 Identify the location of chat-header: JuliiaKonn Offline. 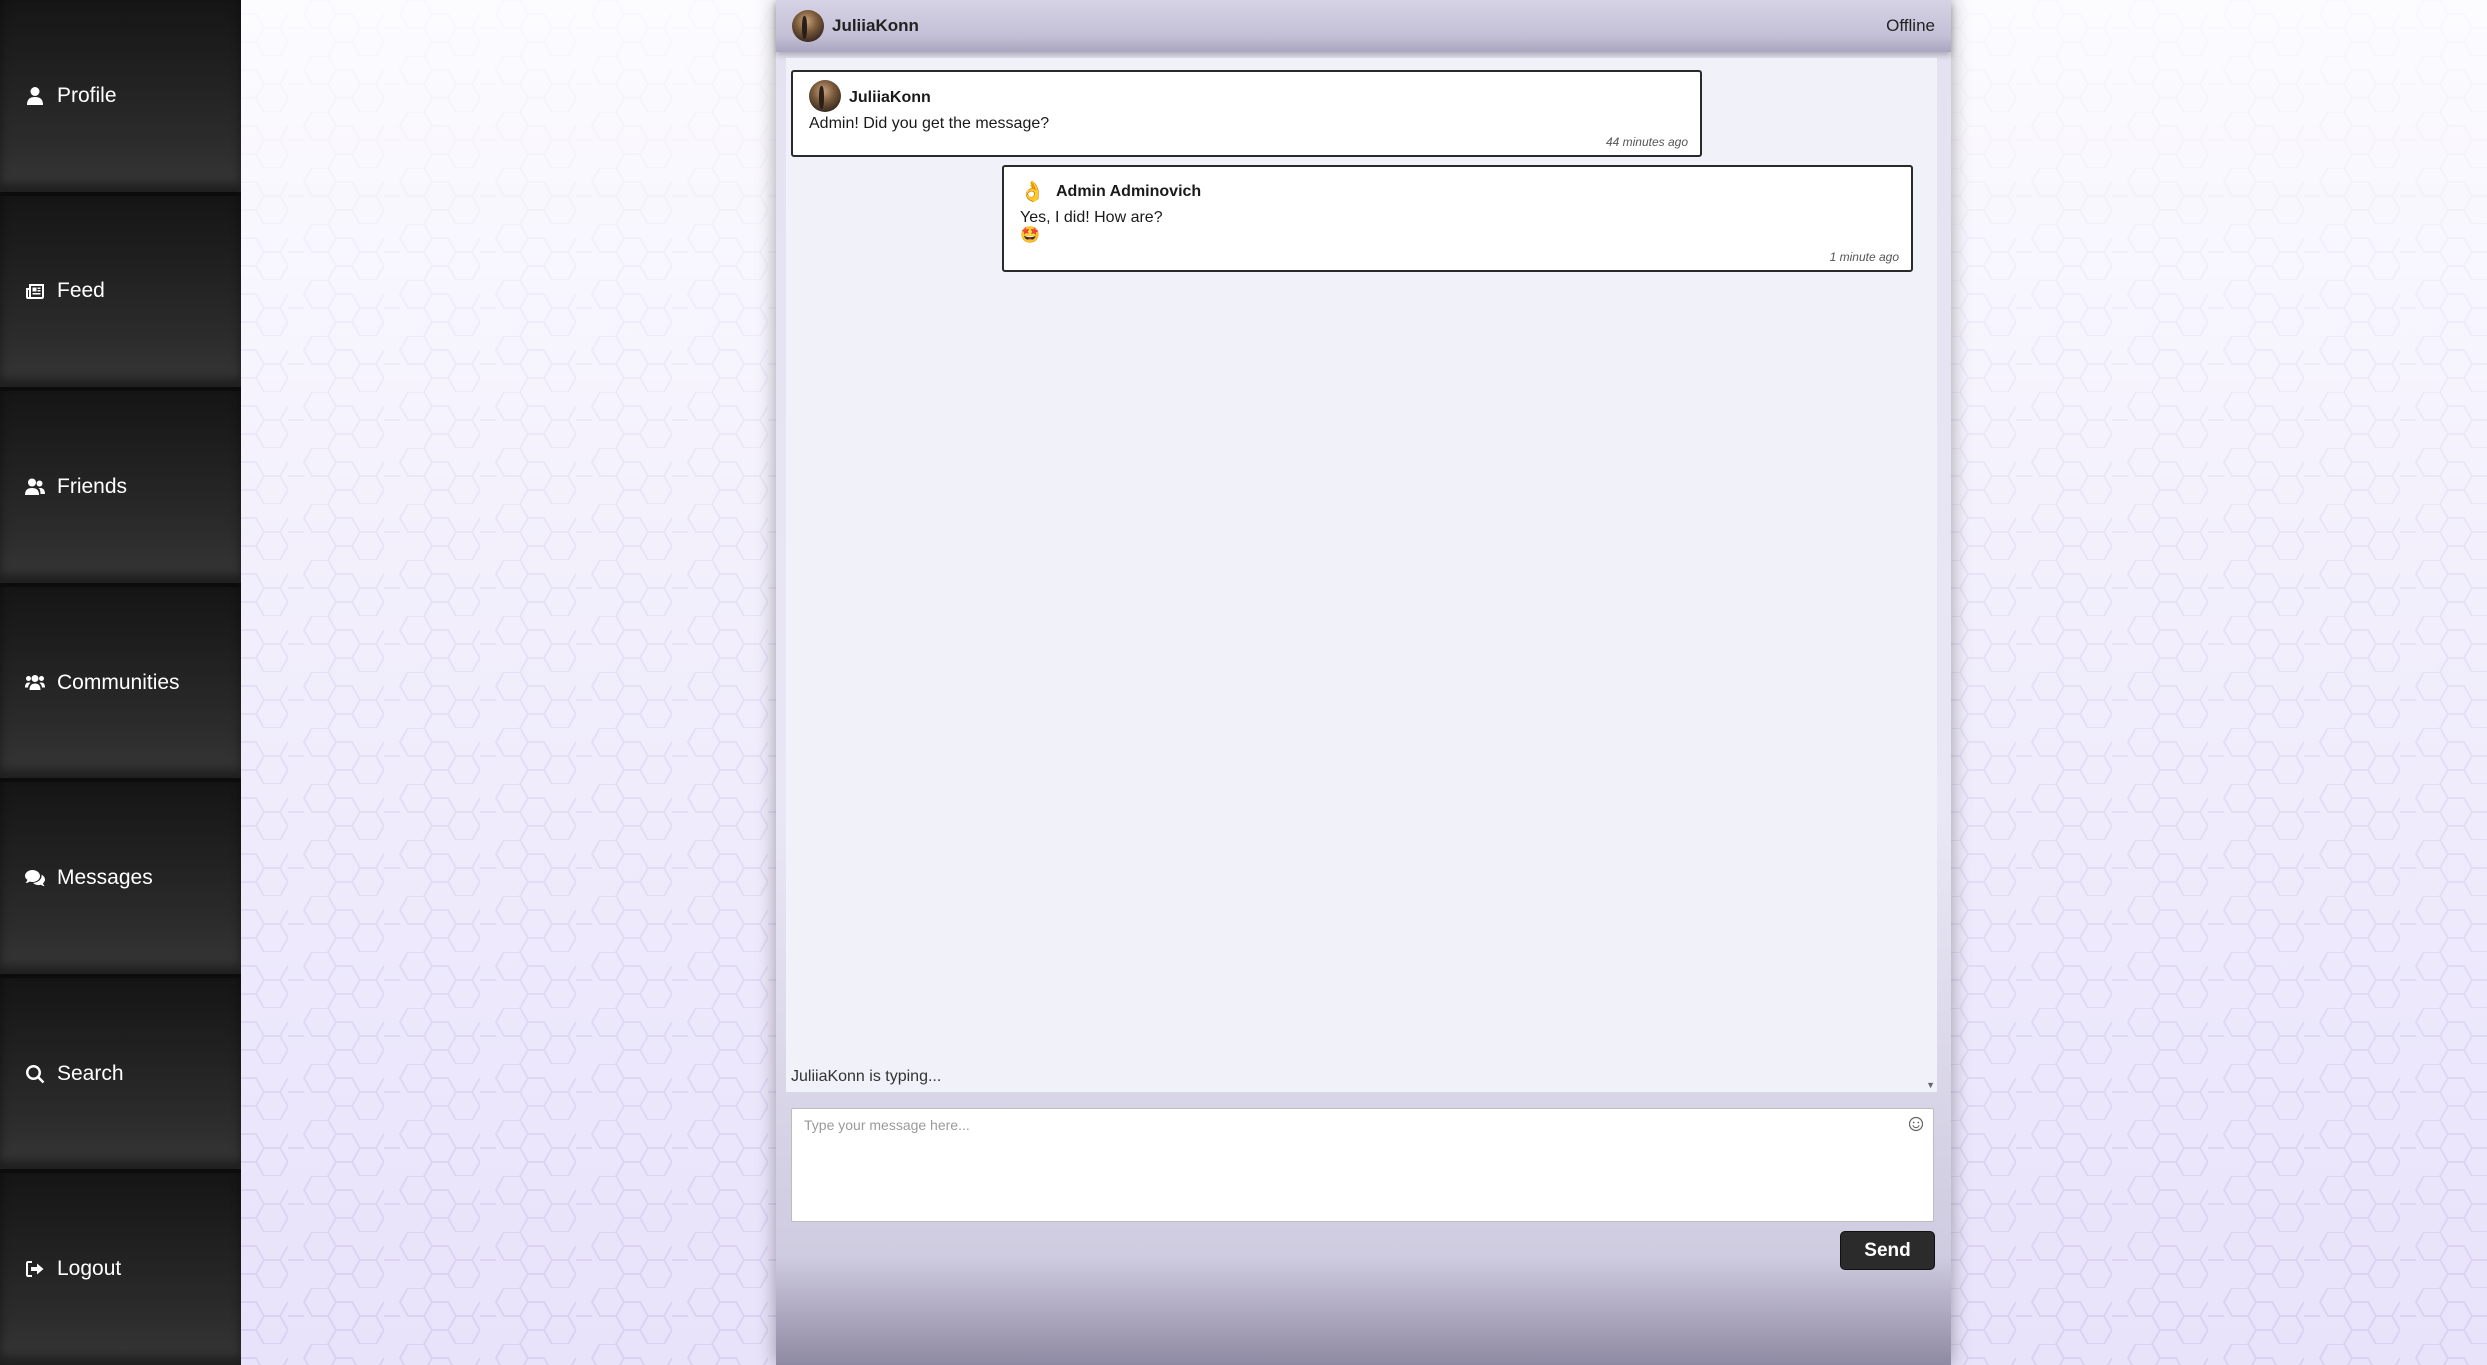
(1363, 26).